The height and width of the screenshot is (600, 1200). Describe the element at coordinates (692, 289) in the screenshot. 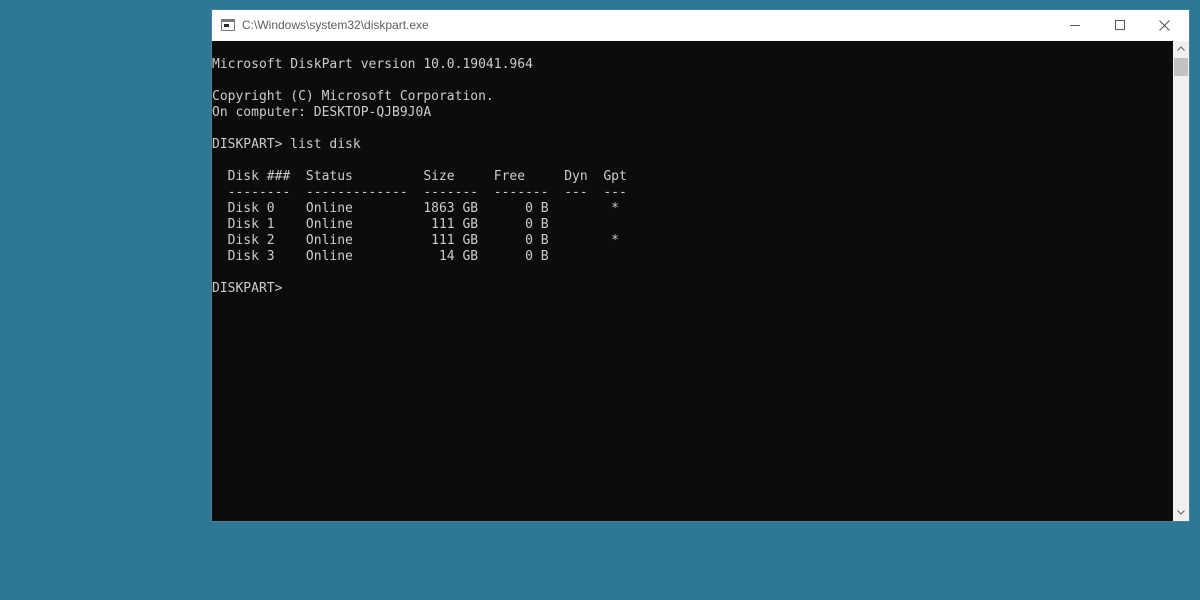

I see `command-prompt: DISKPART>` at that location.